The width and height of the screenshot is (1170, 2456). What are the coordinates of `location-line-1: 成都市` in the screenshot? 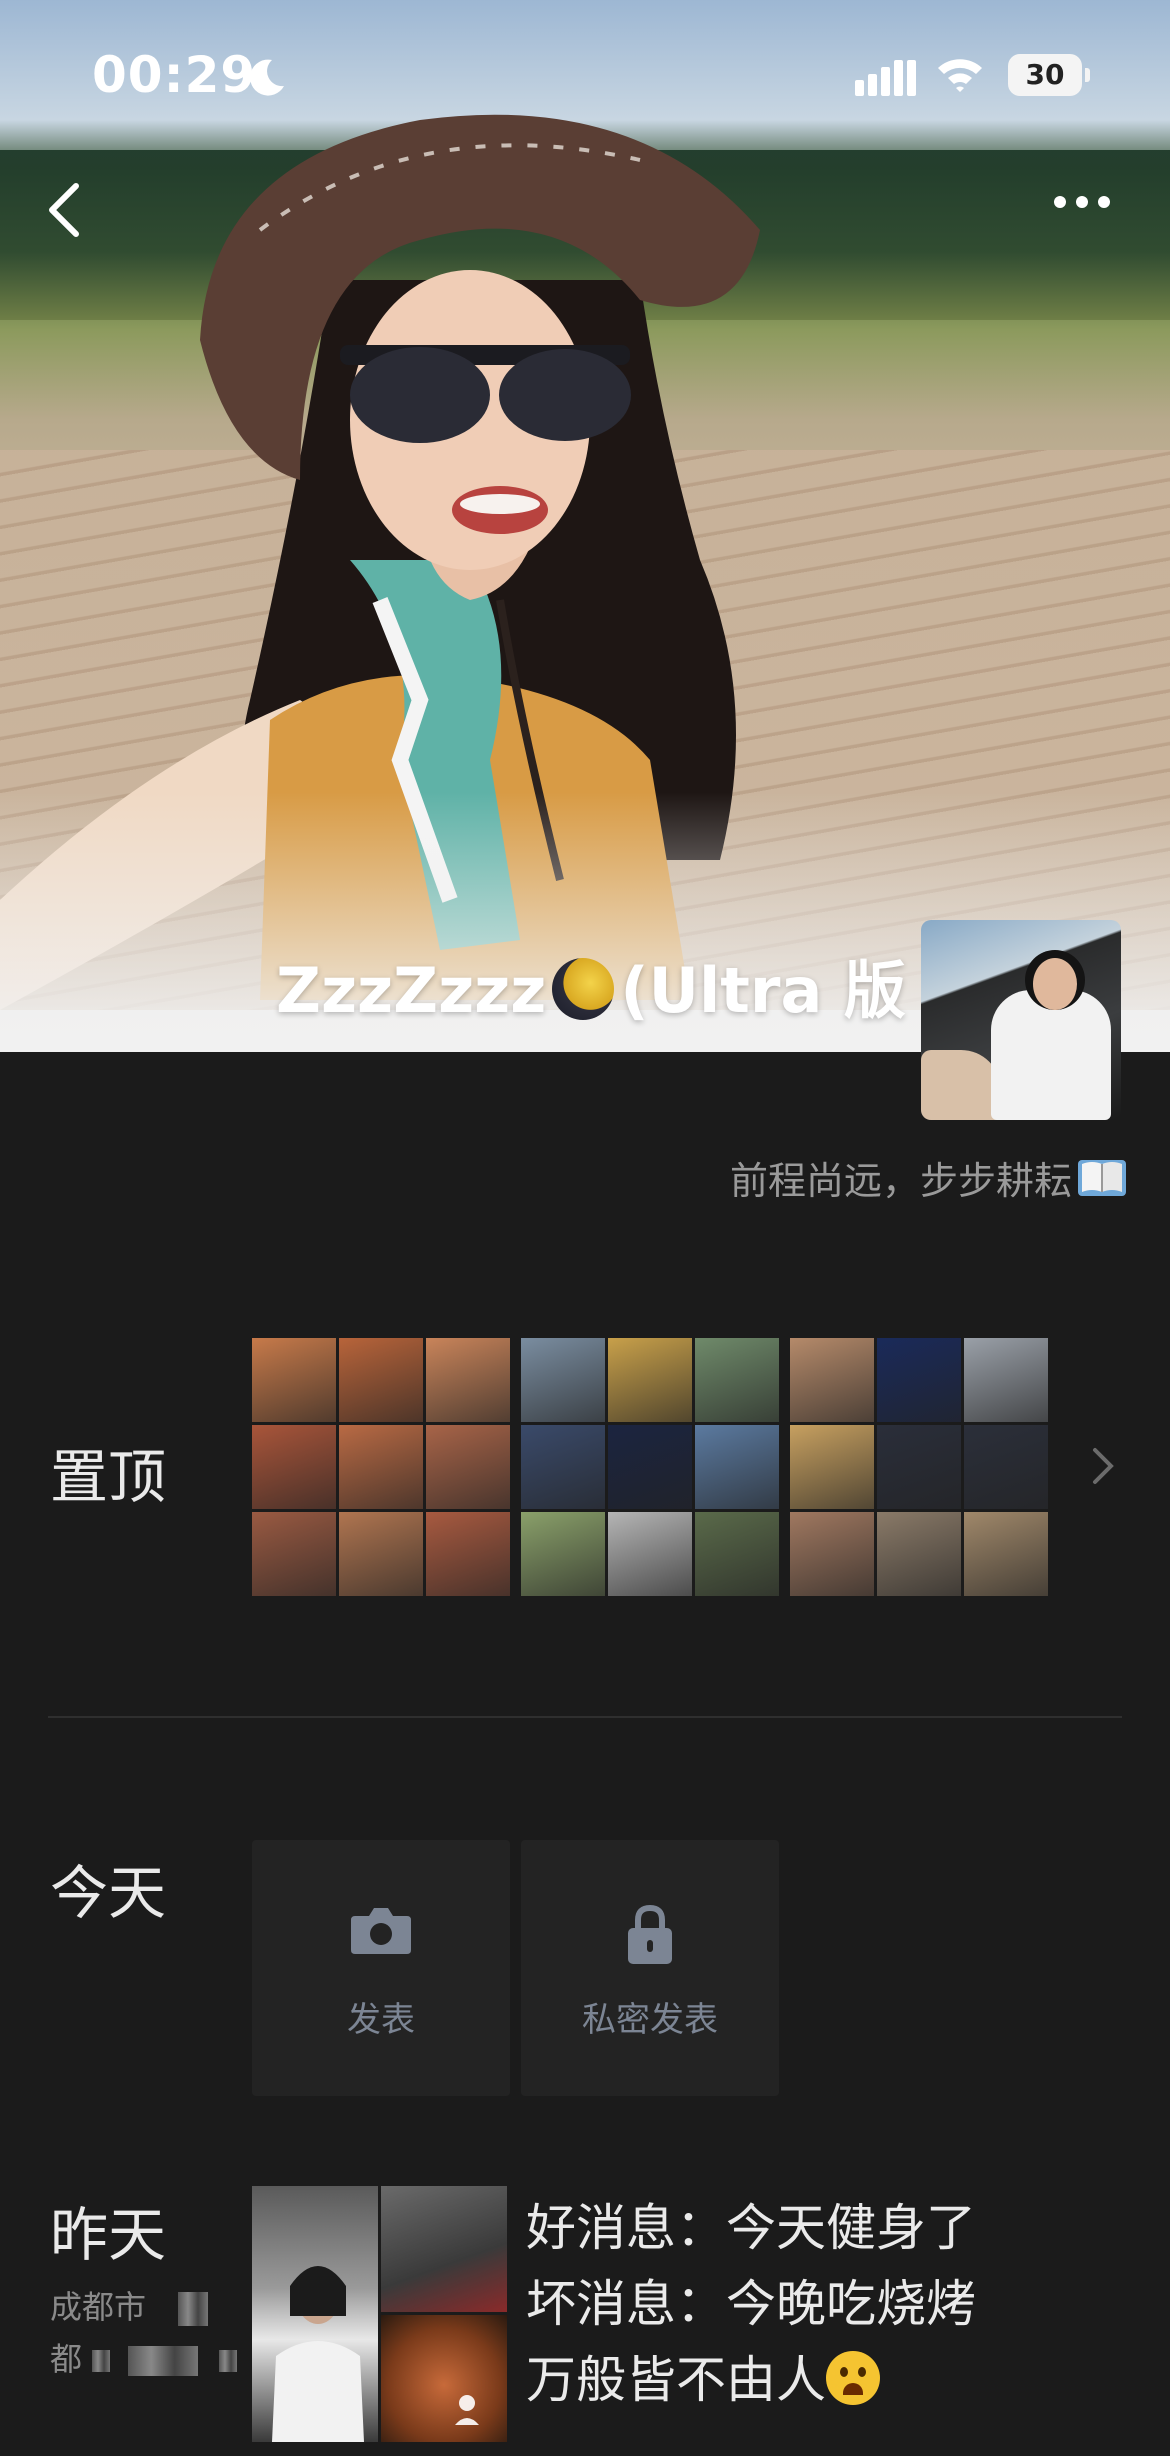 It's located at (129, 2305).